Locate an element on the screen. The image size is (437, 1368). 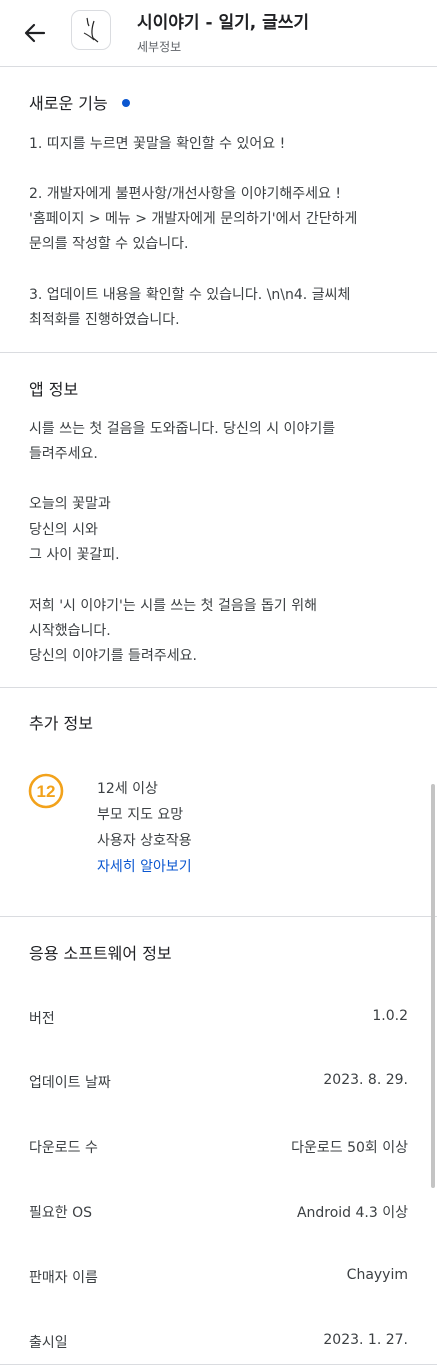
bottom-divider is located at coordinates (218, 1364).